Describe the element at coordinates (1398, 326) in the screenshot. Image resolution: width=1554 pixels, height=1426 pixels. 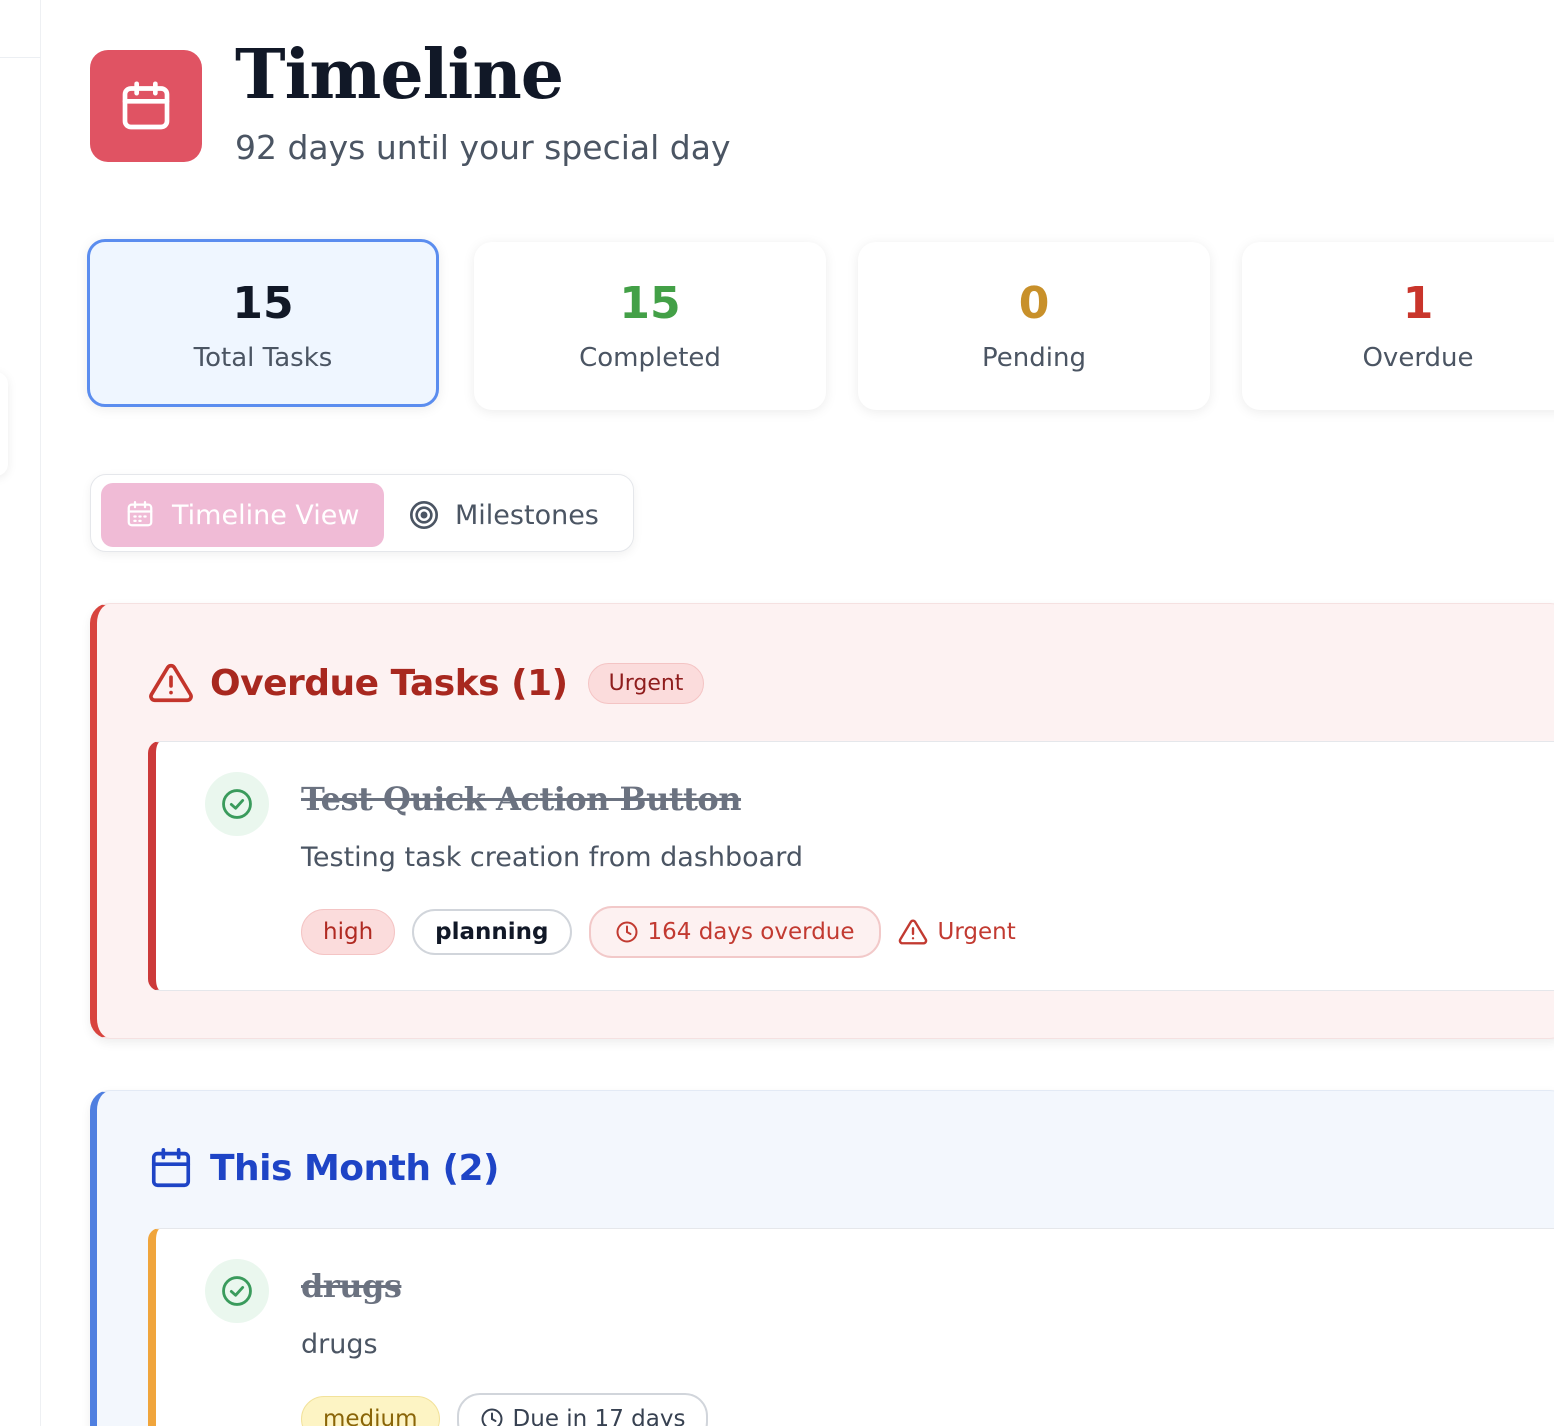
I see `stat-card-overdue: 1 Overdue` at that location.